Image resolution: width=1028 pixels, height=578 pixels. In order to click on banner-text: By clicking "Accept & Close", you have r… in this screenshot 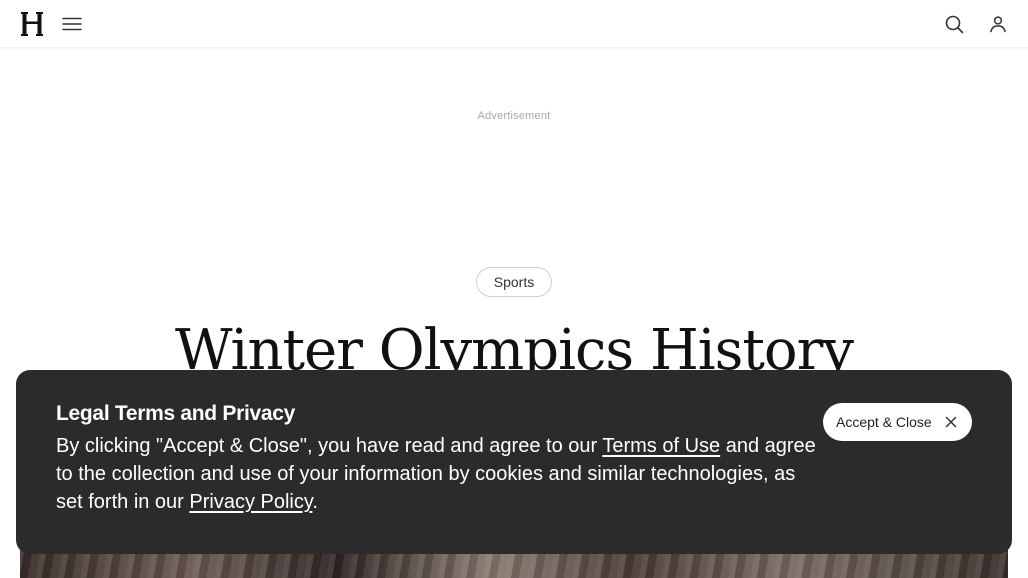, I will do `click(441, 474)`.